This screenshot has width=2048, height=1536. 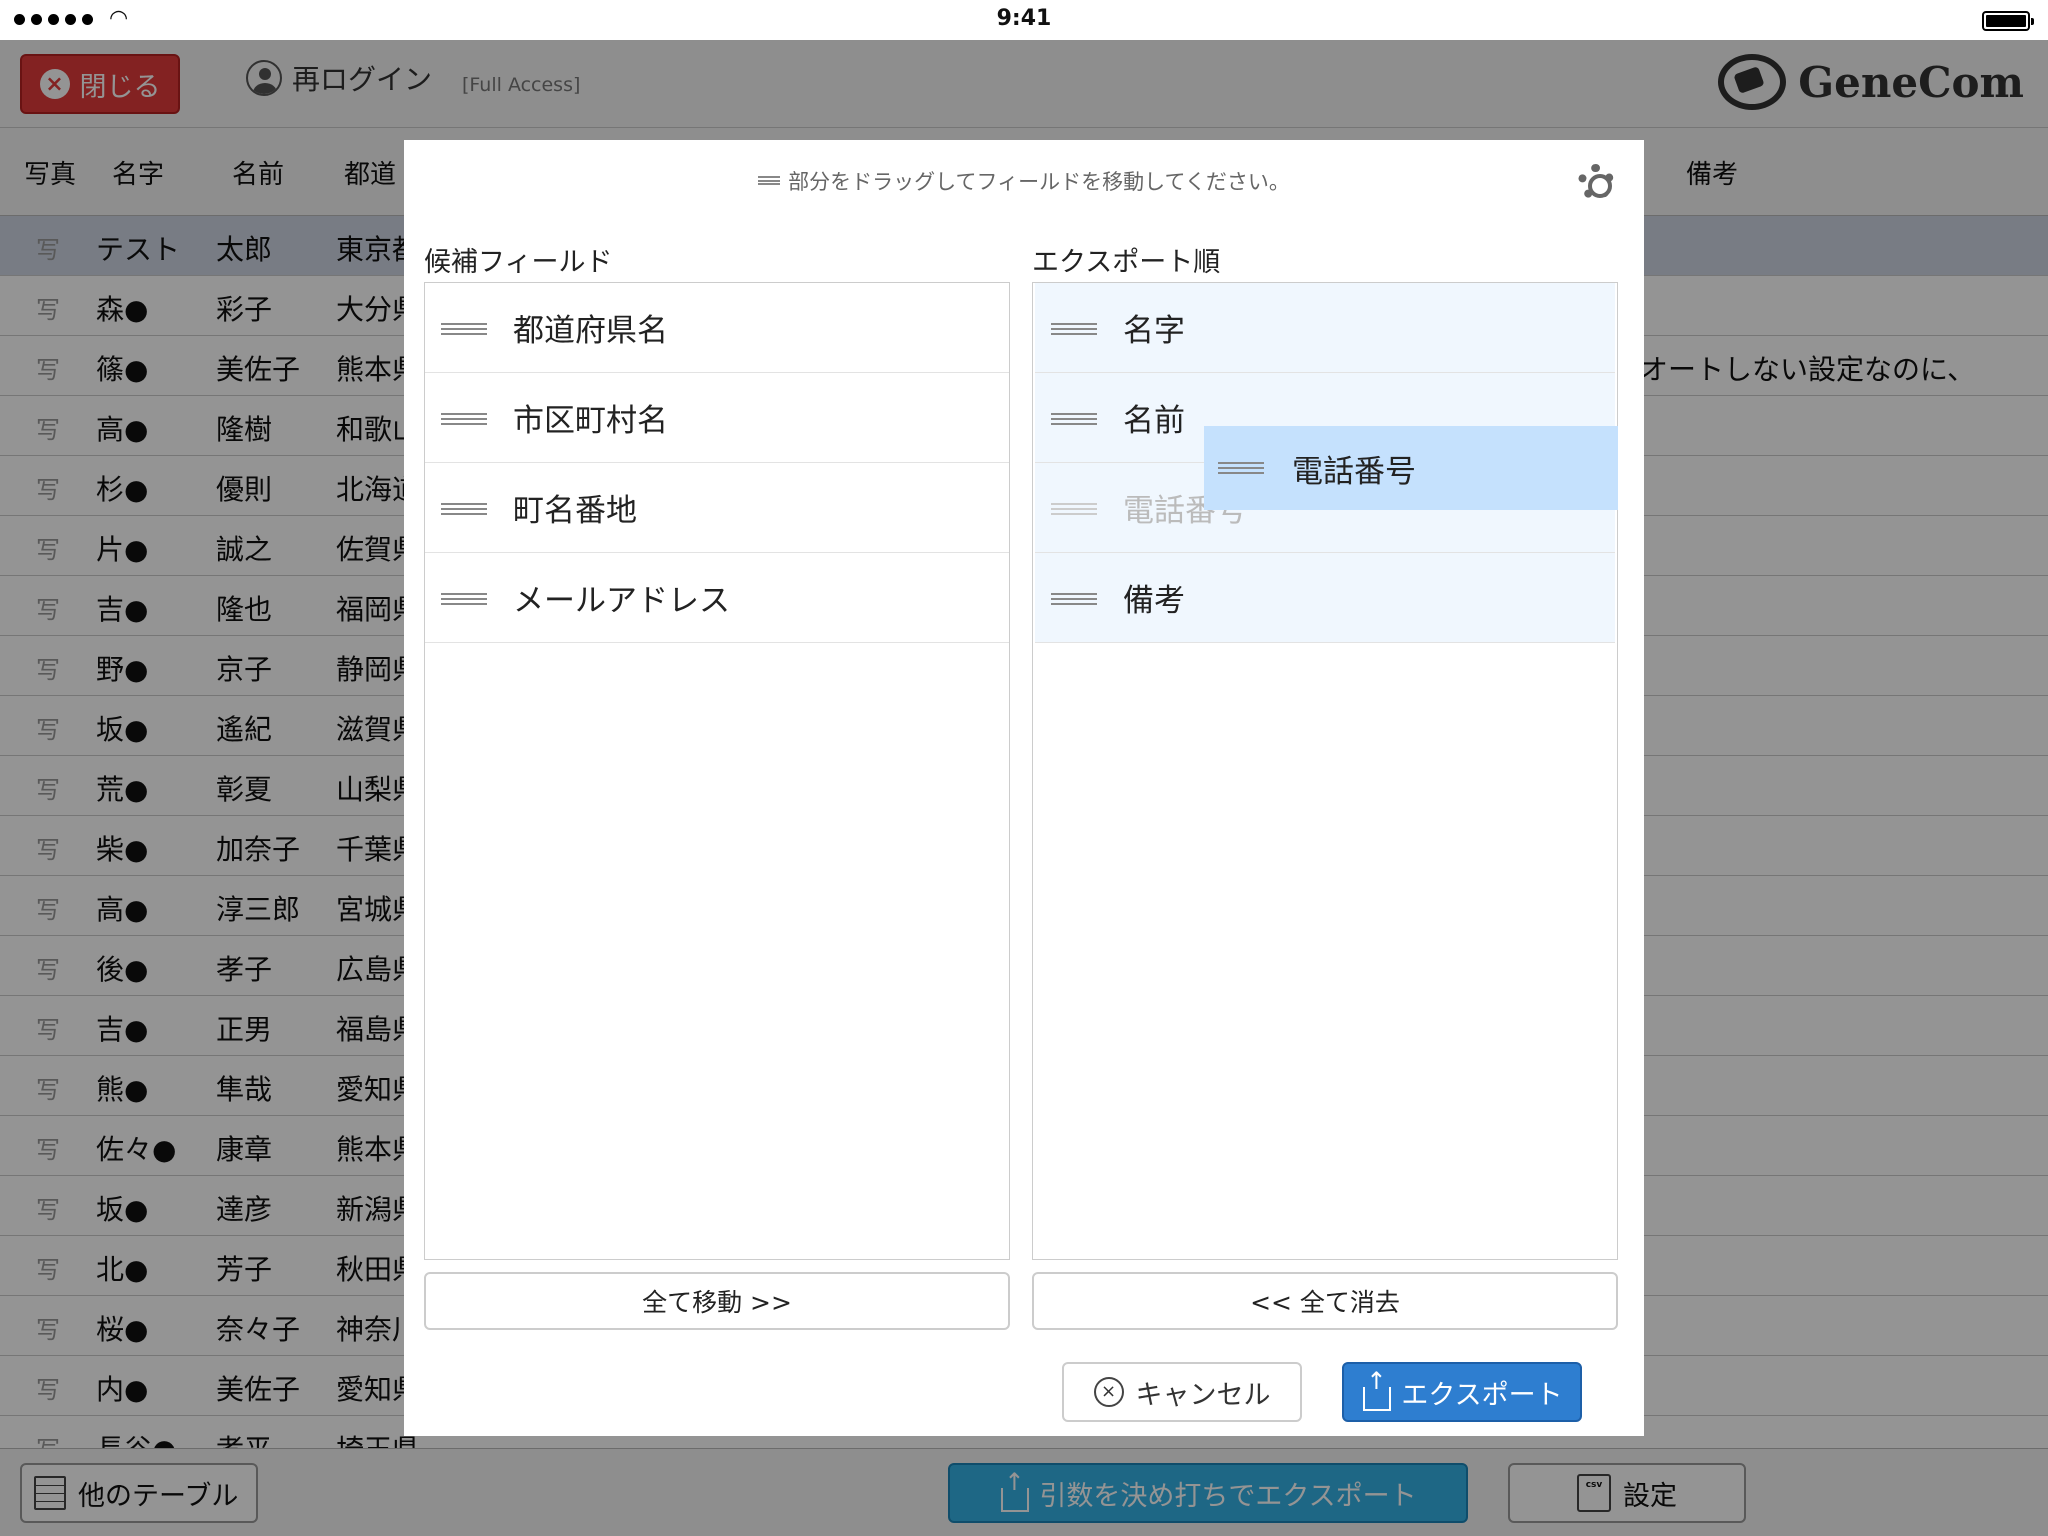 I want to click on field-item: 町名番地, so click(x=717, y=508).